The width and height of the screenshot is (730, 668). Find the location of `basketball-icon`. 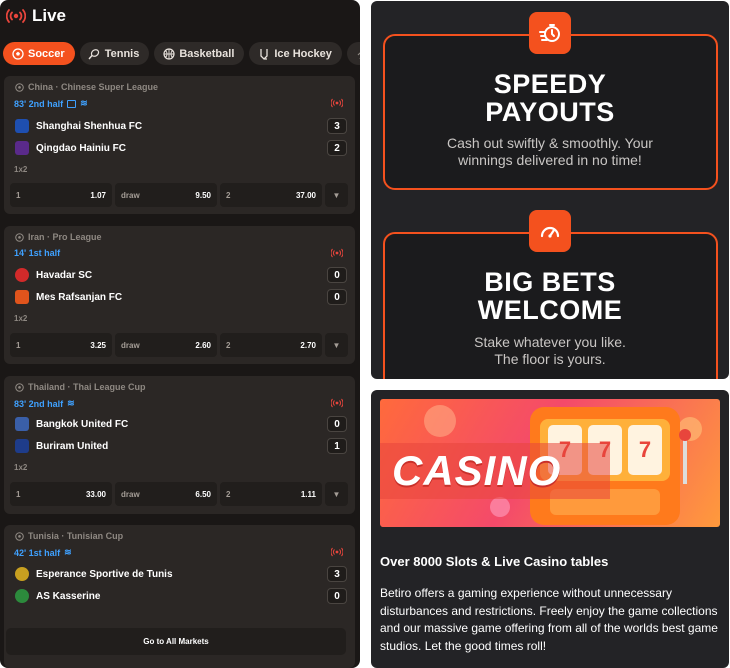

basketball-icon is located at coordinates (168, 53).